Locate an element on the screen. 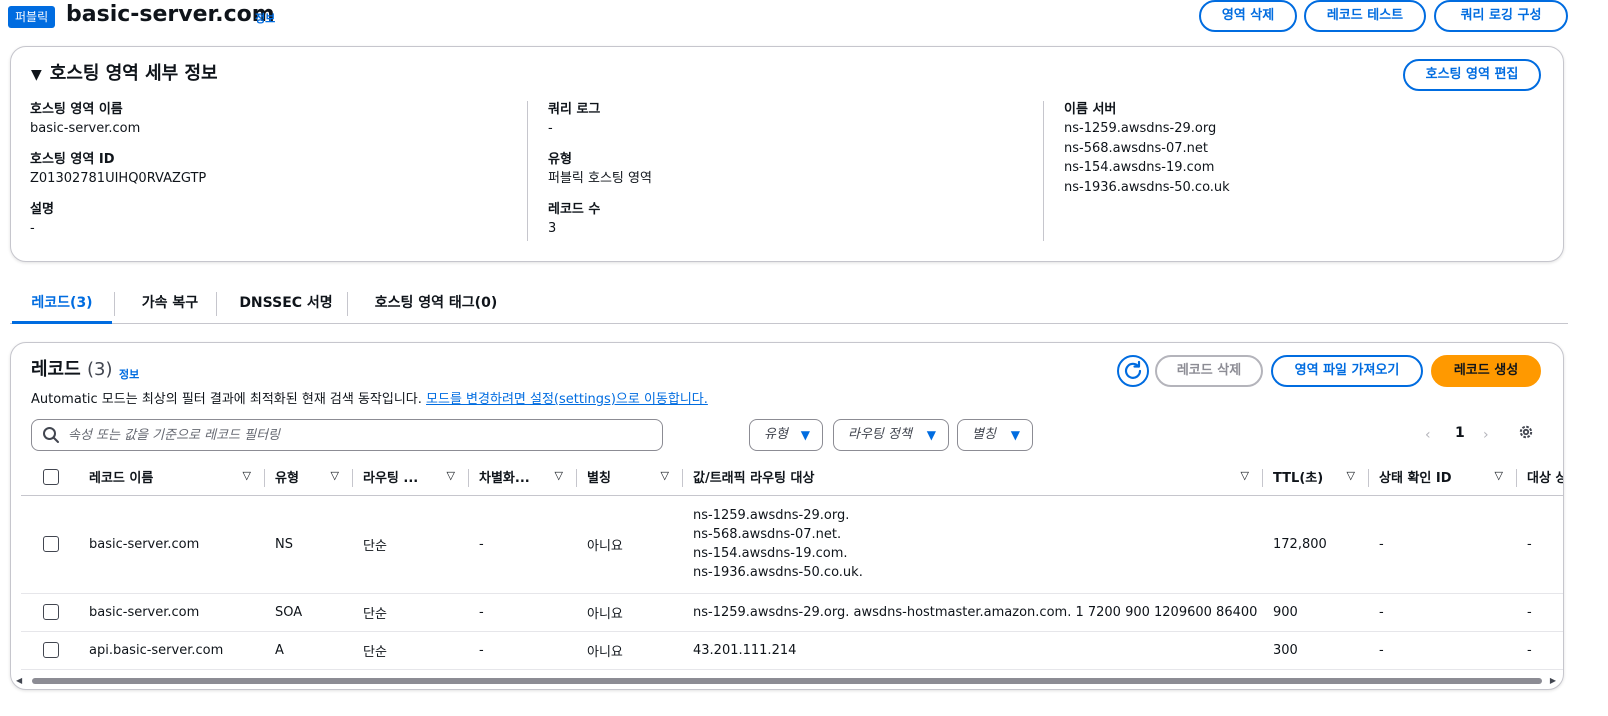  name-server-item: ns-1259.awsdns-29.org is located at coordinates (1140, 128).